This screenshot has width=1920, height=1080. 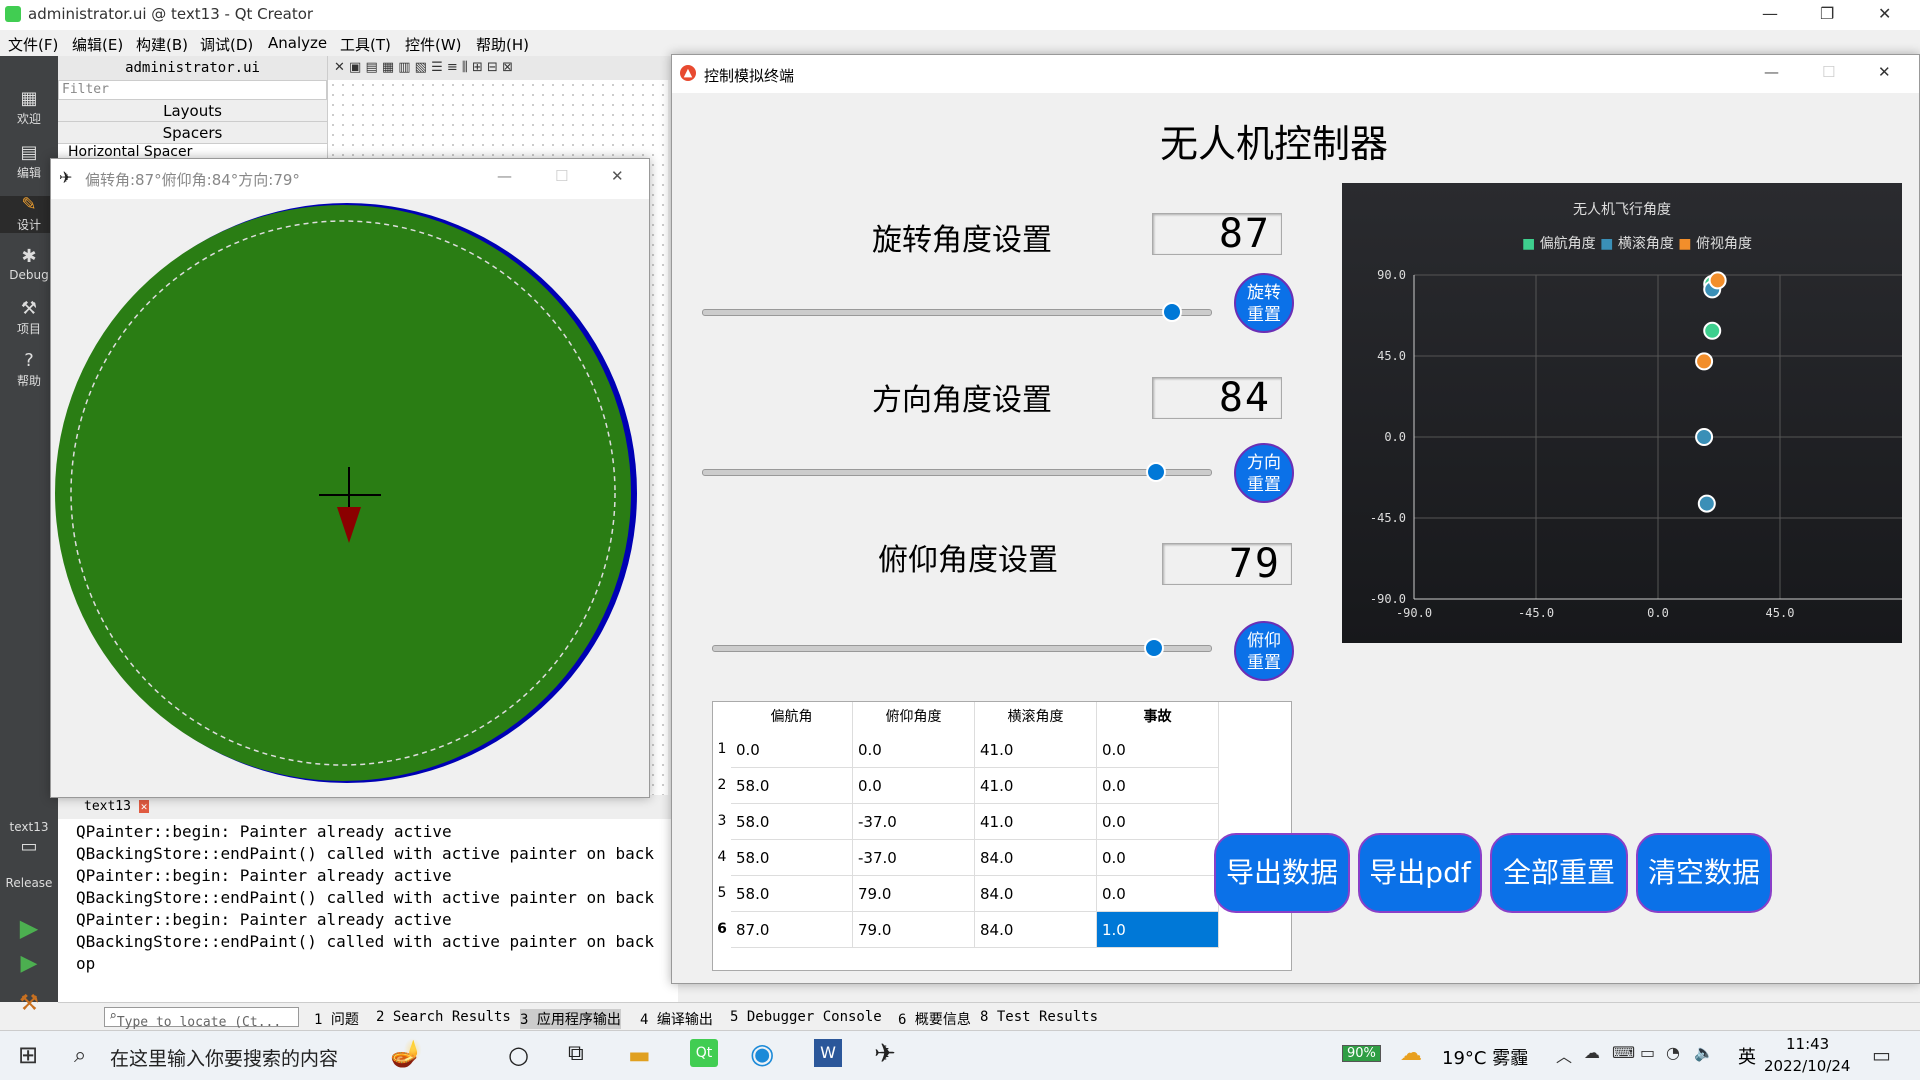 I want to click on rotate-slider-handle, so click(x=1171, y=312).